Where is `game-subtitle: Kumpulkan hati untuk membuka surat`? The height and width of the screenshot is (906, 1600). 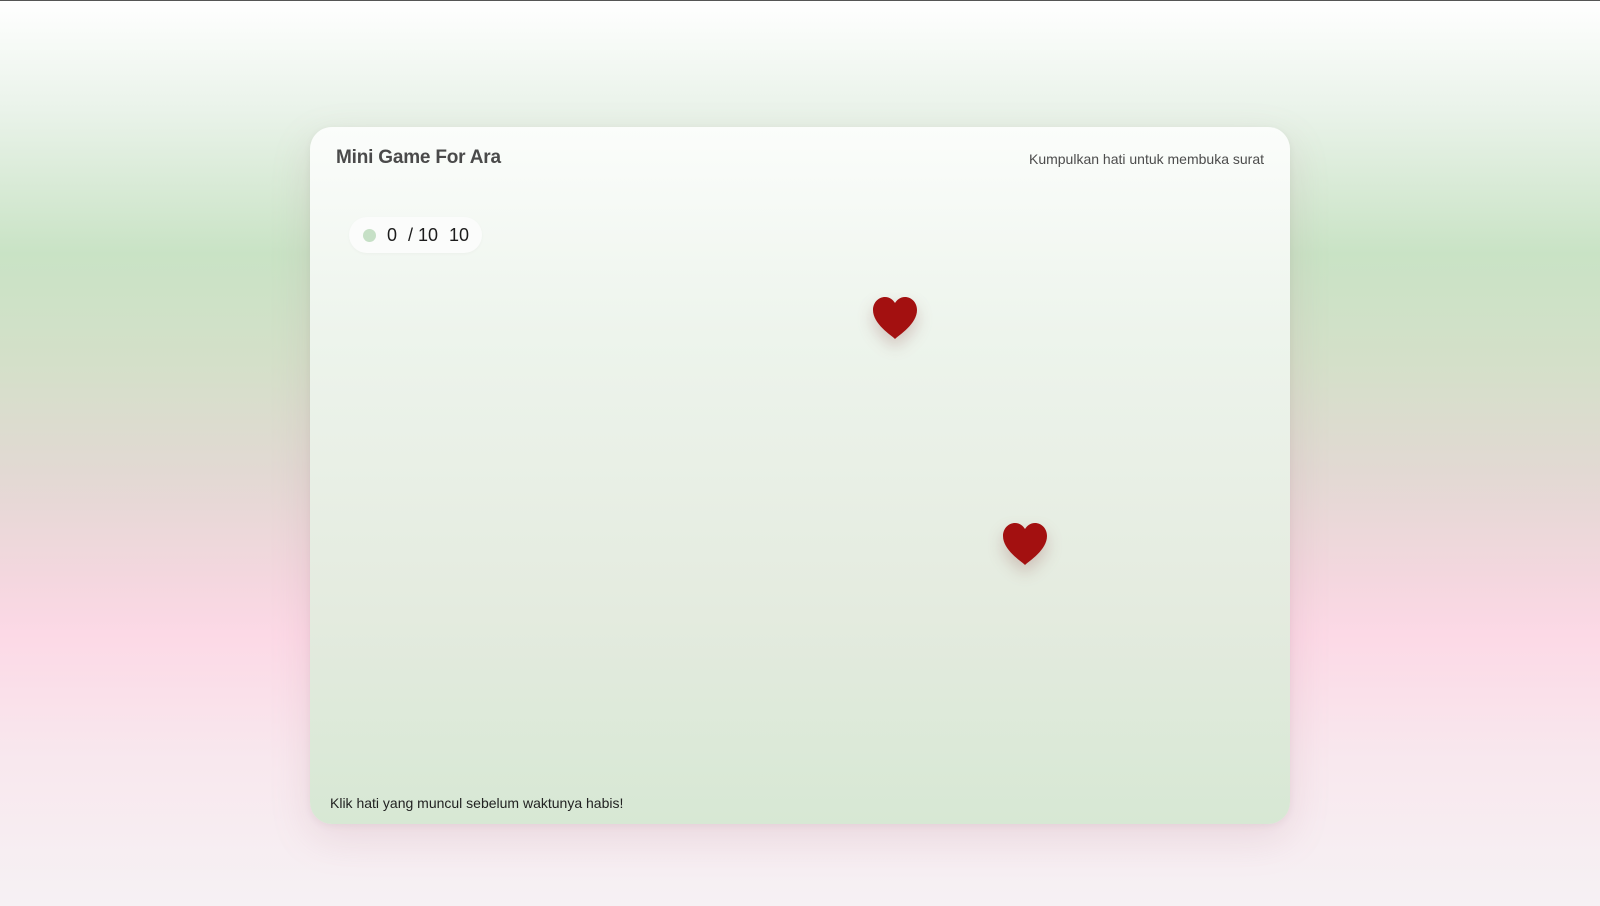 game-subtitle: Kumpulkan hati untuk membuka surat is located at coordinates (1146, 159).